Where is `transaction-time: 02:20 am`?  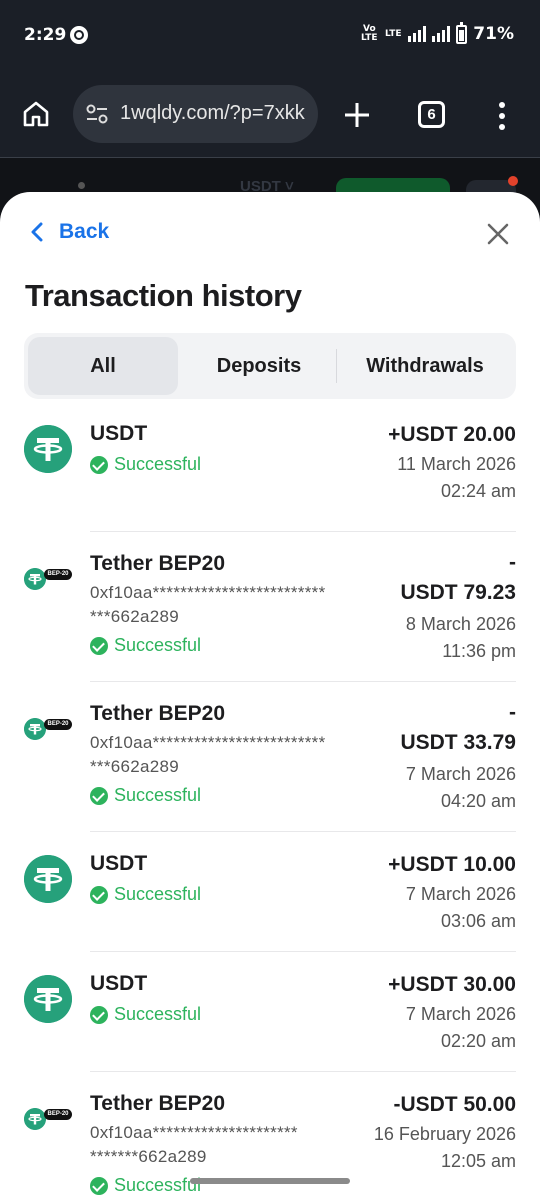 transaction-time: 02:20 am is located at coordinates (478, 1041).